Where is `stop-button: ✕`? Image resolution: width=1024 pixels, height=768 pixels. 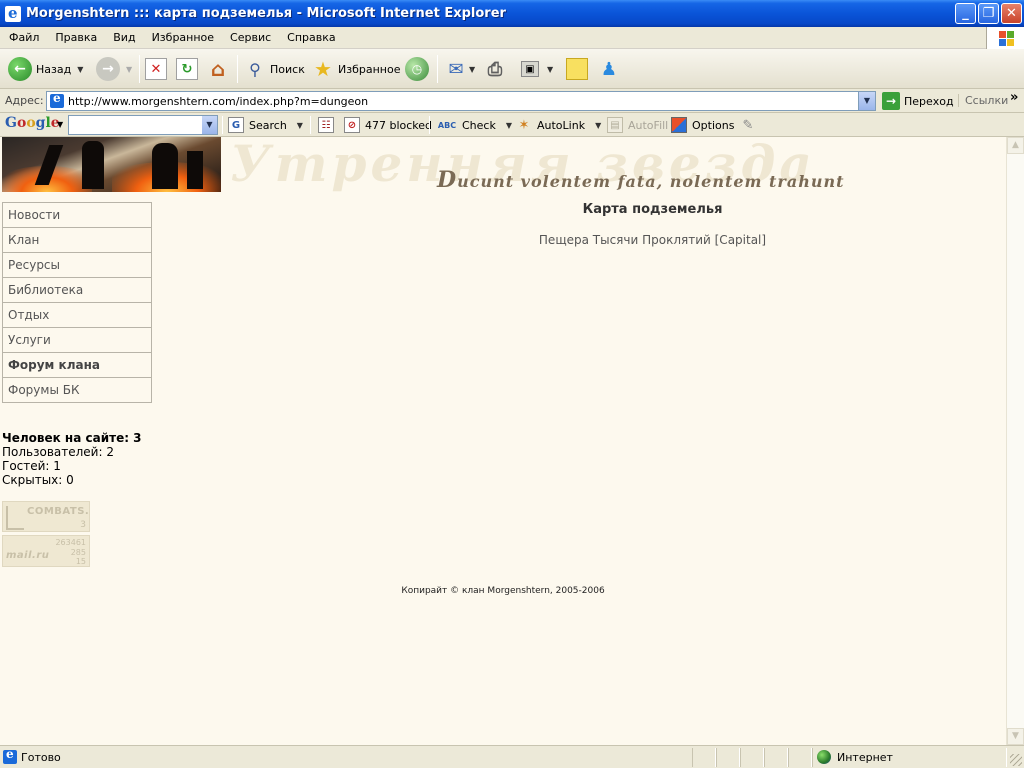 stop-button: ✕ is located at coordinates (156, 69).